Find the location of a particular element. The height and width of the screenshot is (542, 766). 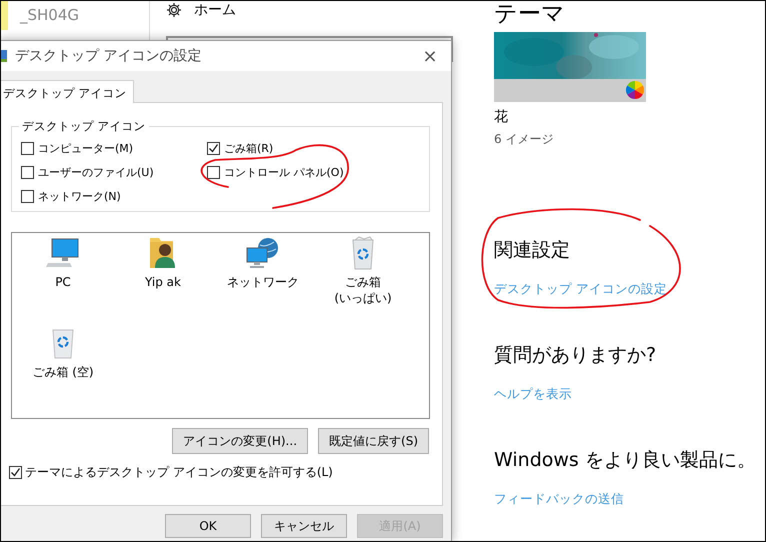

section-heading: Windows をより良い製品に。 is located at coordinates (625, 460).